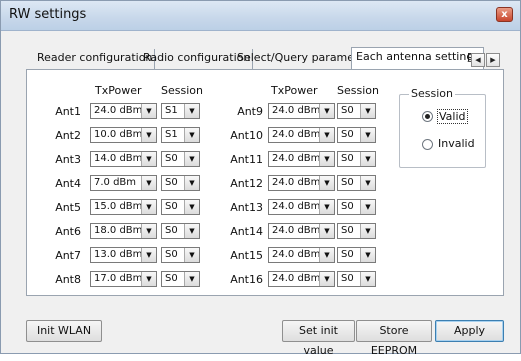 The image size is (521, 361). I want to click on session-invalid-label: Invalid, so click(456, 143).